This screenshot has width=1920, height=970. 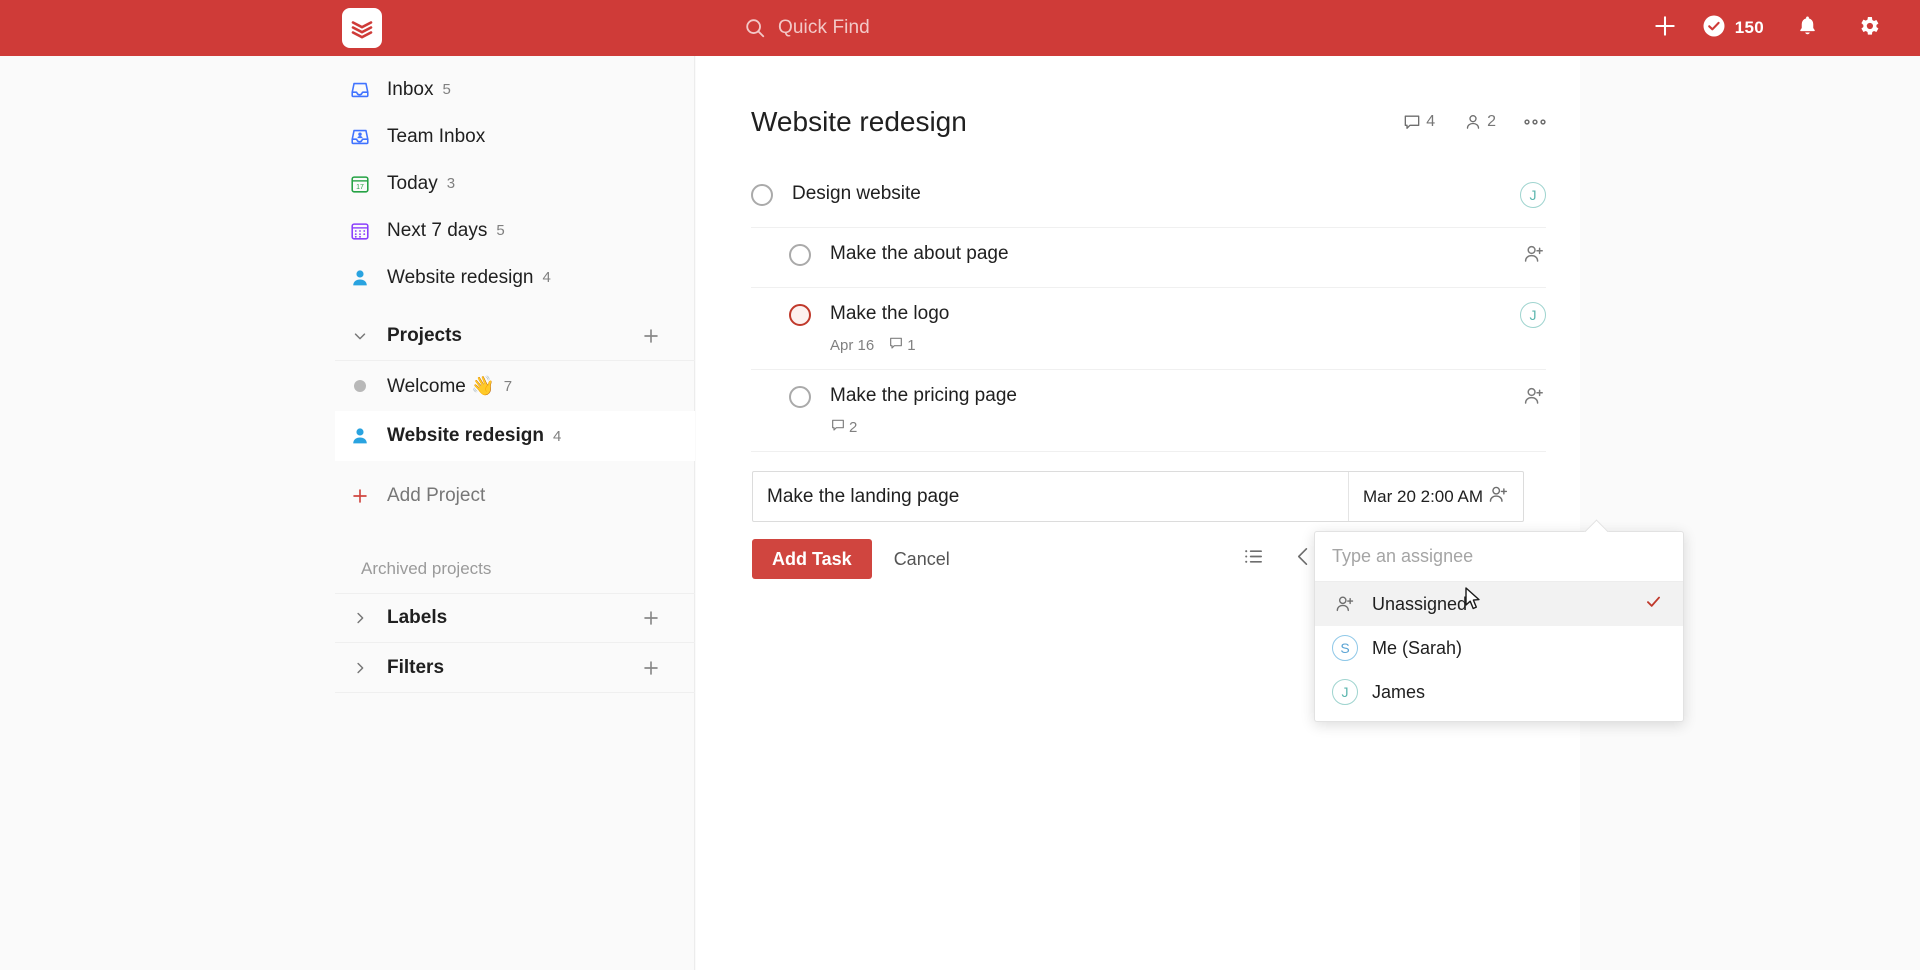 I want to click on add-project-button: Add Project, so click(x=515, y=496).